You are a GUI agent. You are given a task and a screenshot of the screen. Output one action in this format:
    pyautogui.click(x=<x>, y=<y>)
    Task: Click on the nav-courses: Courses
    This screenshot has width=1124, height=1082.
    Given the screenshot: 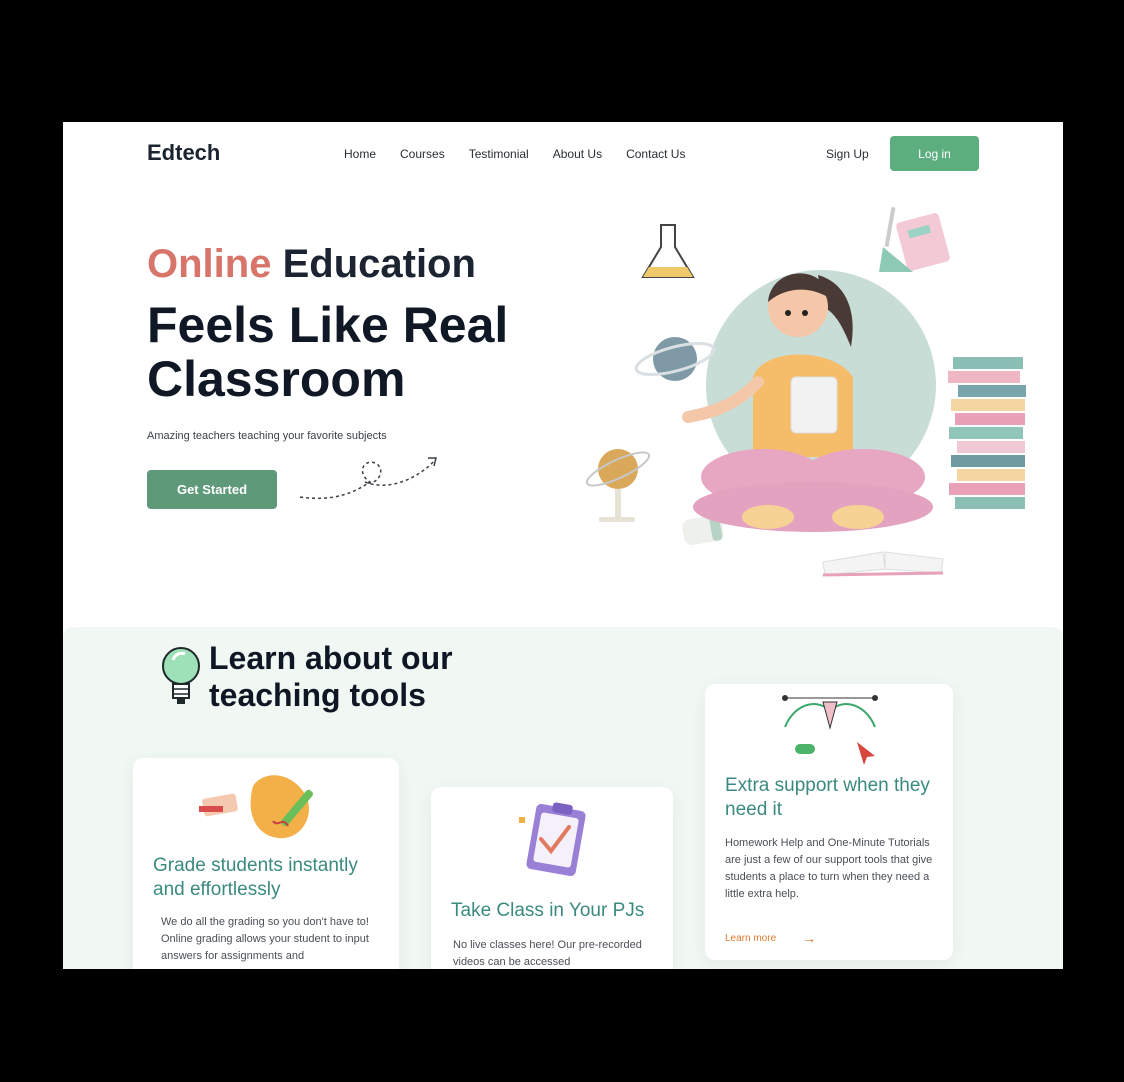 What is the action you would take?
    pyautogui.click(x=422, y=154)
    